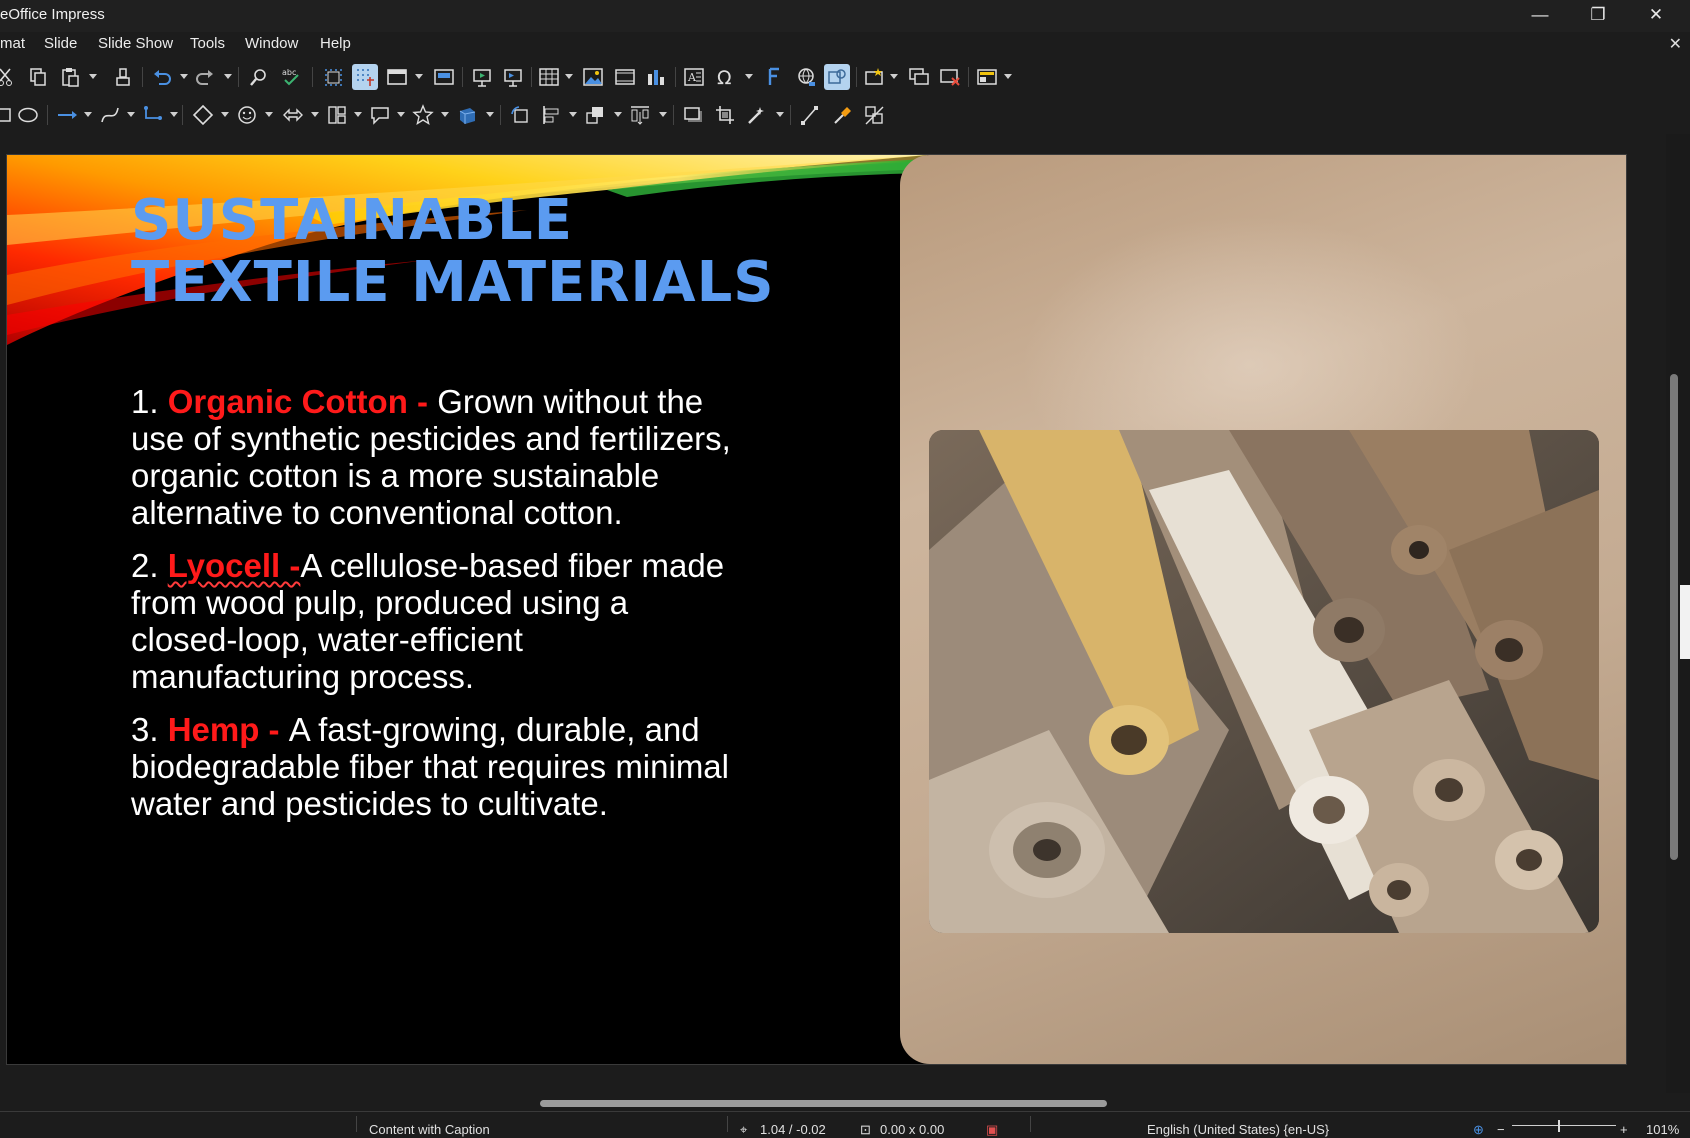 This screenshot has width=1690, height=1138. What do you see at coordinates (625, 77) in the screenshot?
I see `media-icon` at bounding box center [625, 77].